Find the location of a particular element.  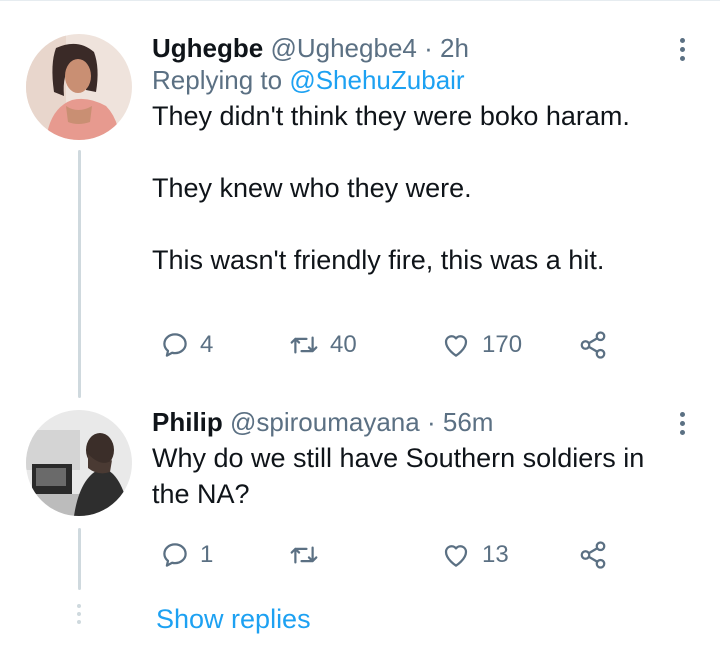

tweet-header: Ughegbe @Ughegbe4 · 2h is located at coordinates (426, 48).